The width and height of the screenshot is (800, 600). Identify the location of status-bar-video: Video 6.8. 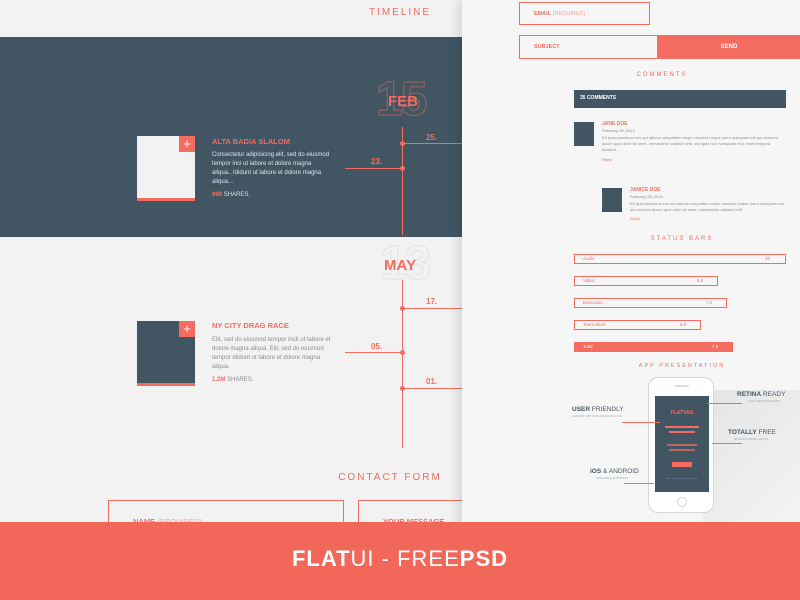
(646, 281).